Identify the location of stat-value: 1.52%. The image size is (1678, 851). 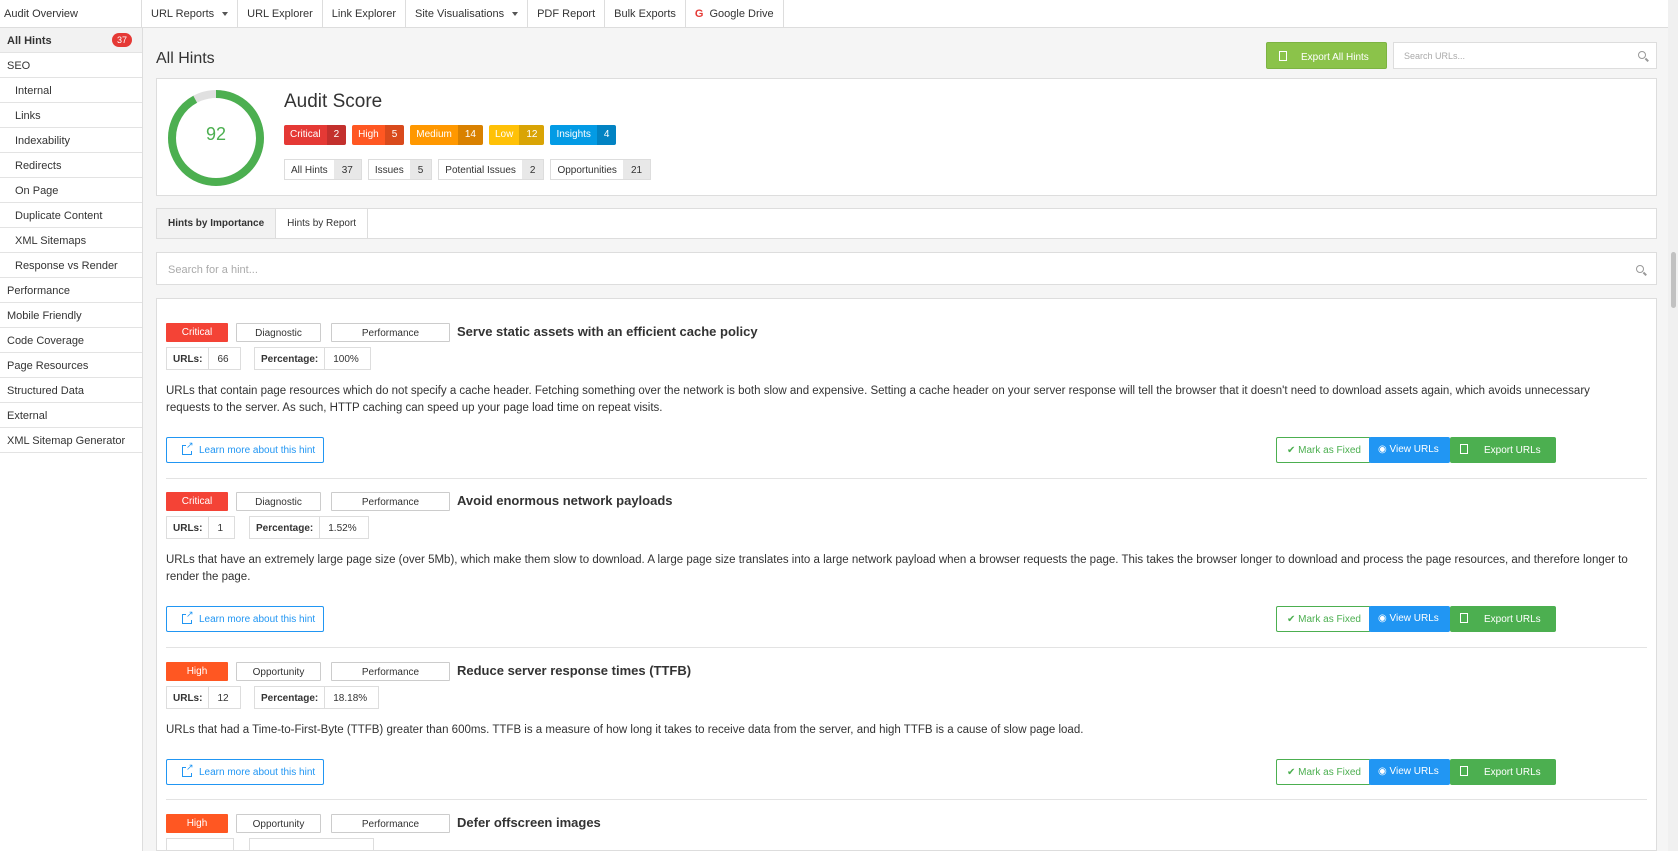
(342, 528).